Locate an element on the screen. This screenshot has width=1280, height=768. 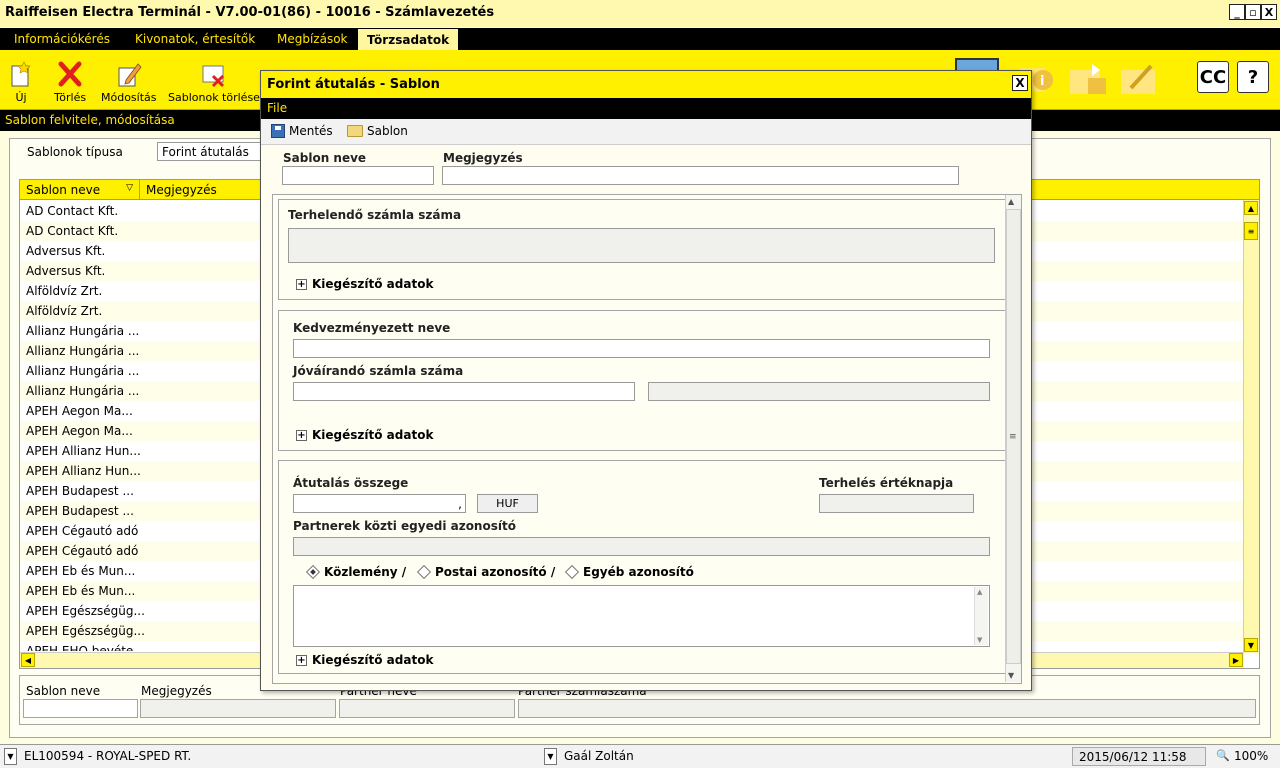
menu-megbizasok: Megbízások is located at coordinates (312, 39).